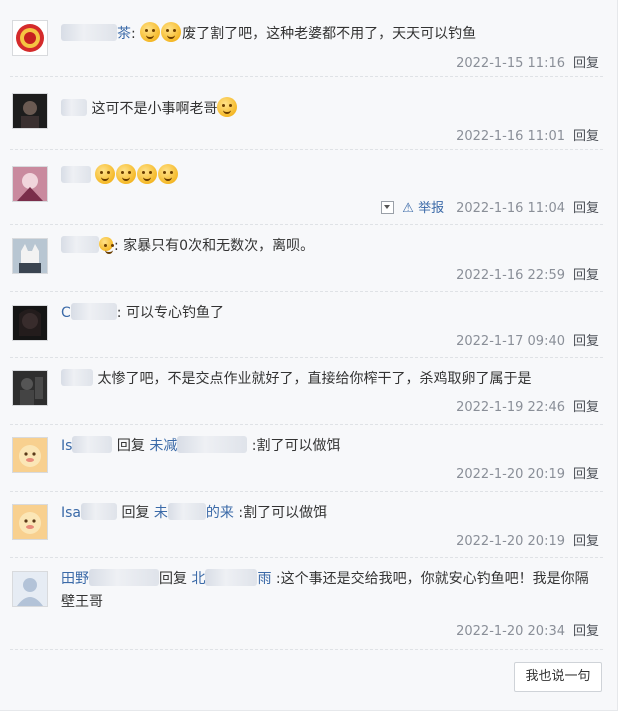 This screenshot has width=636, height=715. Describe the element at coordinates (66, 313) in the screenshot. I see `username: C` at that location.